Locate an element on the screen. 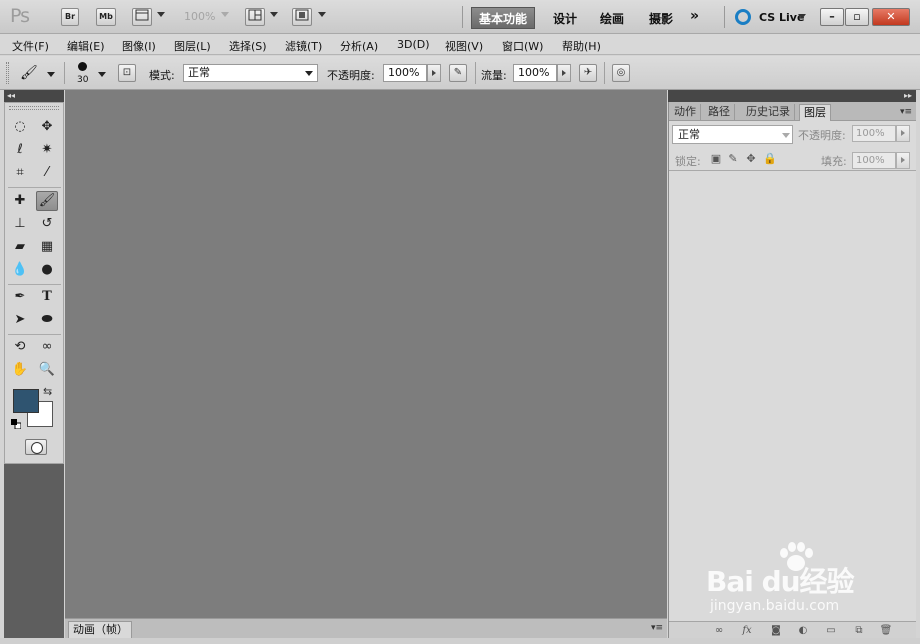 The image size is (920, 644). flow-field: 100% is located at coordinates (535, 73).